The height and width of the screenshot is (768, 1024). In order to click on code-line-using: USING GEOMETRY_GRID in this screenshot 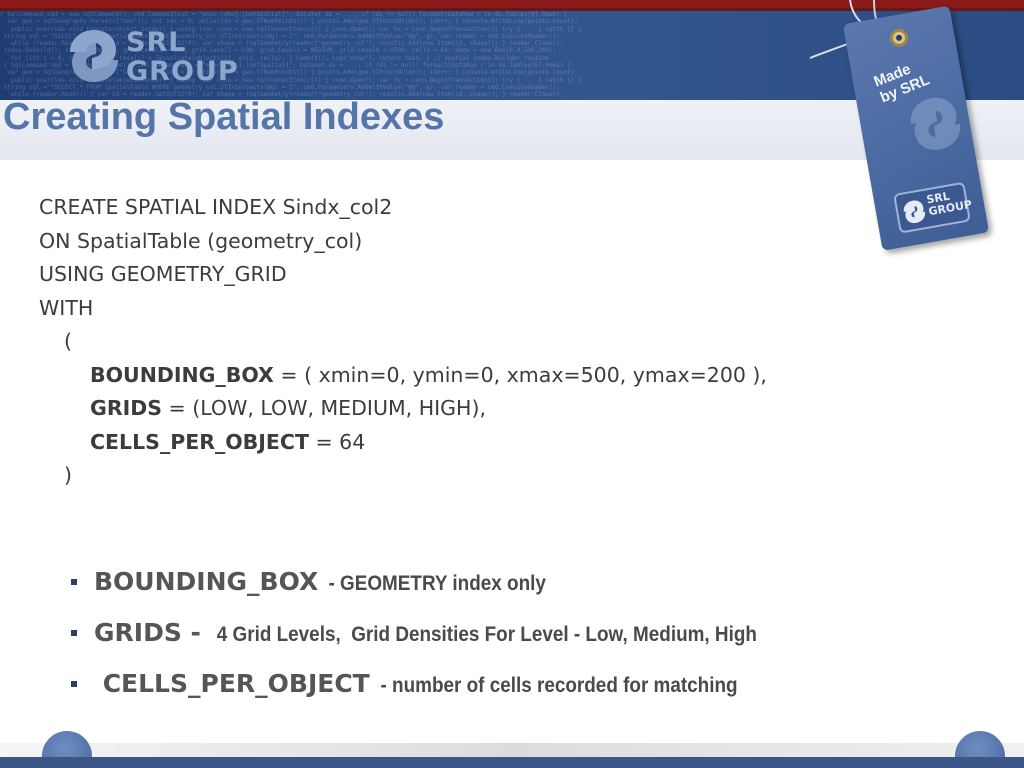, I will do `click(163, 274)`.